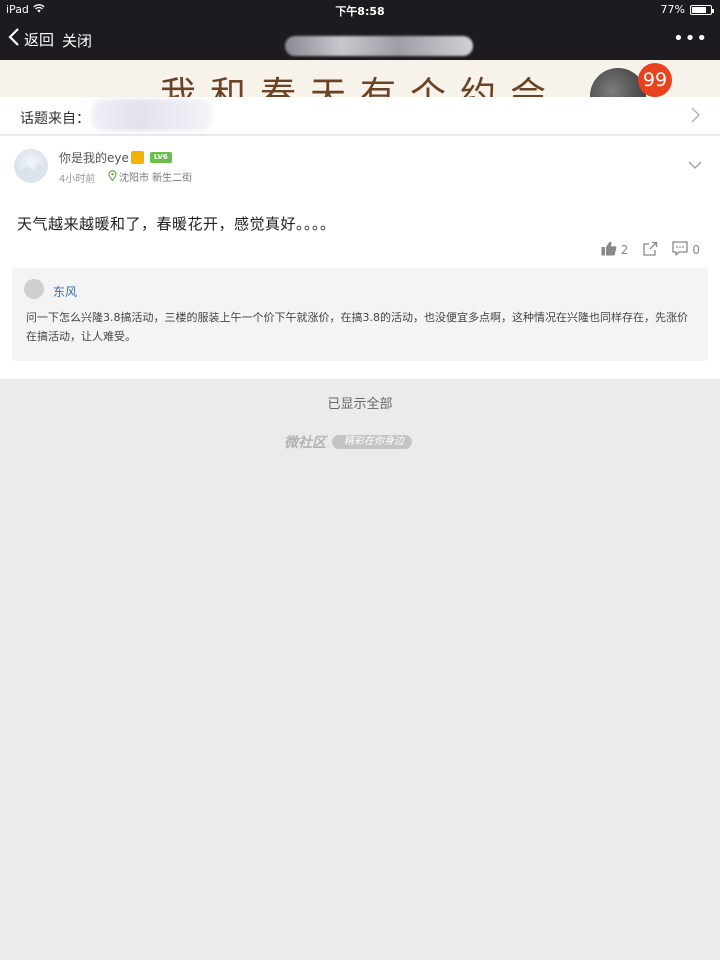 The height and width of the screenshot is (960, 720). What do you see at coordinates (31, 166) in the screenshot?
I see `user-avatar` at bounding box center [31, 166].